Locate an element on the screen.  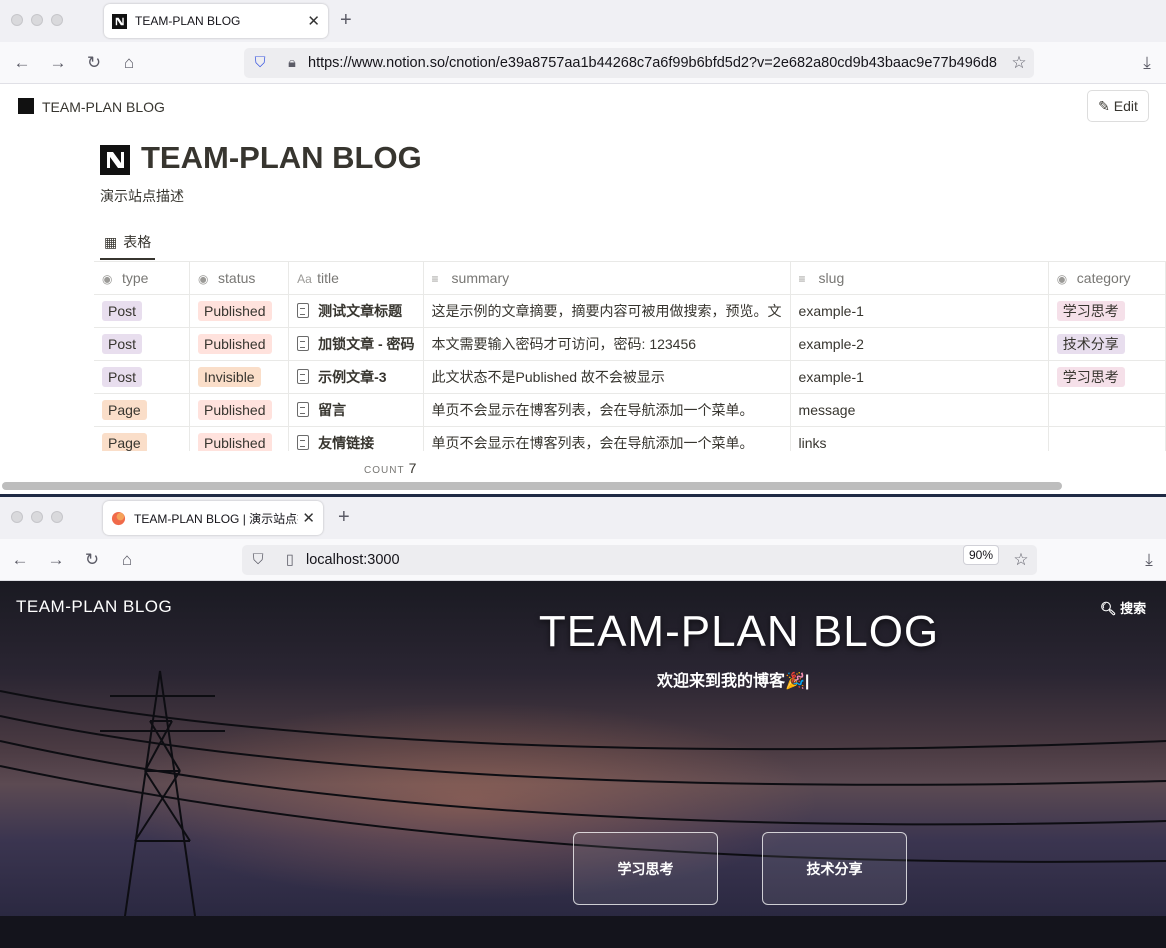
tab-title: TEAM-PLAN BLOG | 演示站点描述 is located at coordinates (216, 518).